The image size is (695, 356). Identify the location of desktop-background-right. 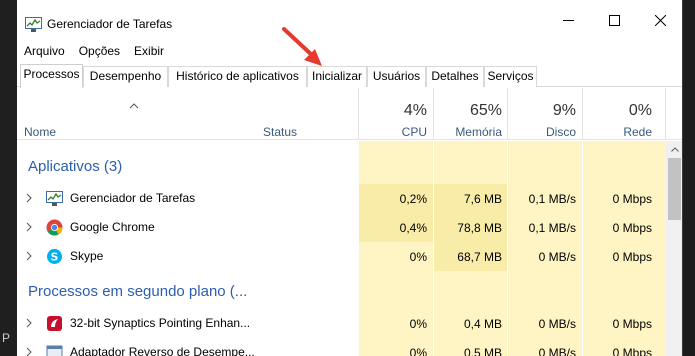
(689, 178).